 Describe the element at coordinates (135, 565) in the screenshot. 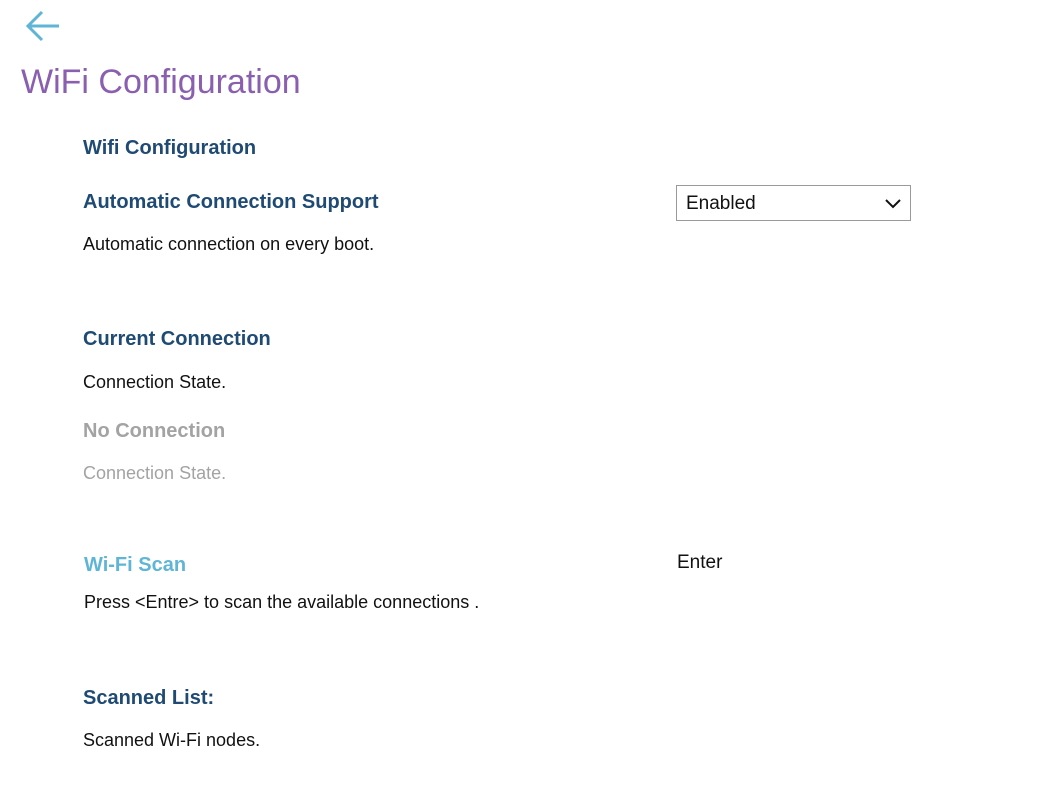

I see `wifi-scan-link: Wi-Fi Scan` at that location.